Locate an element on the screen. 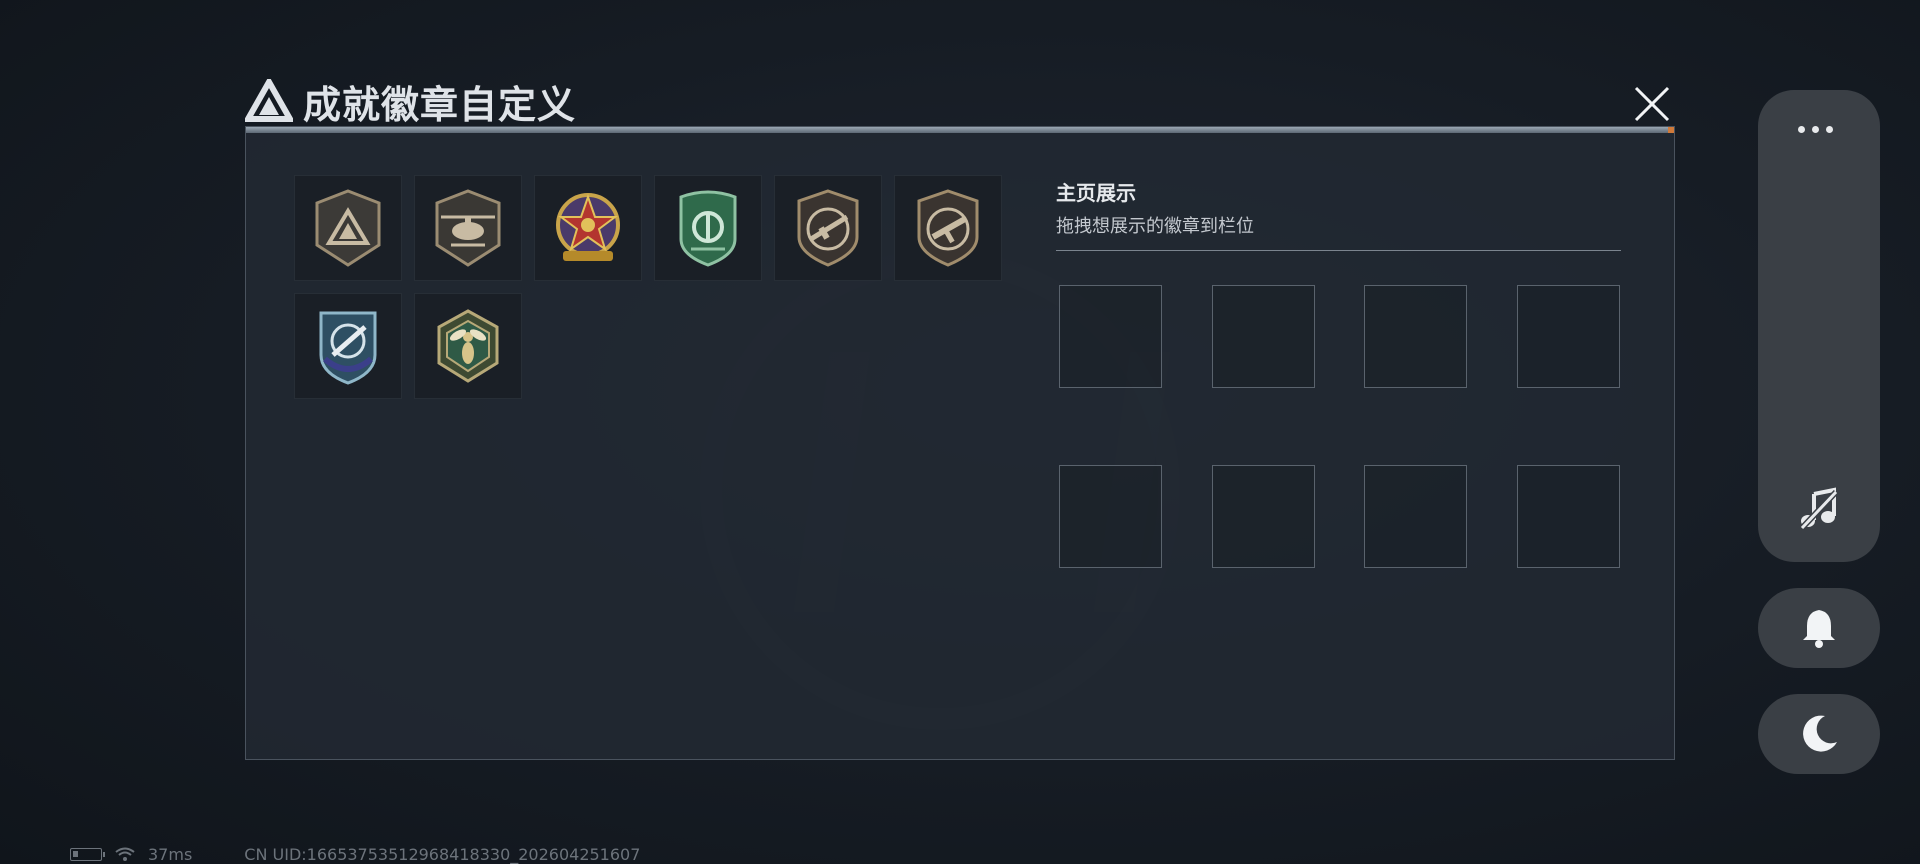 Image resolution: width=1920 pixels, height=864 pixels. triangle-emblem-badge-icon is located at coordinates (348, 228).